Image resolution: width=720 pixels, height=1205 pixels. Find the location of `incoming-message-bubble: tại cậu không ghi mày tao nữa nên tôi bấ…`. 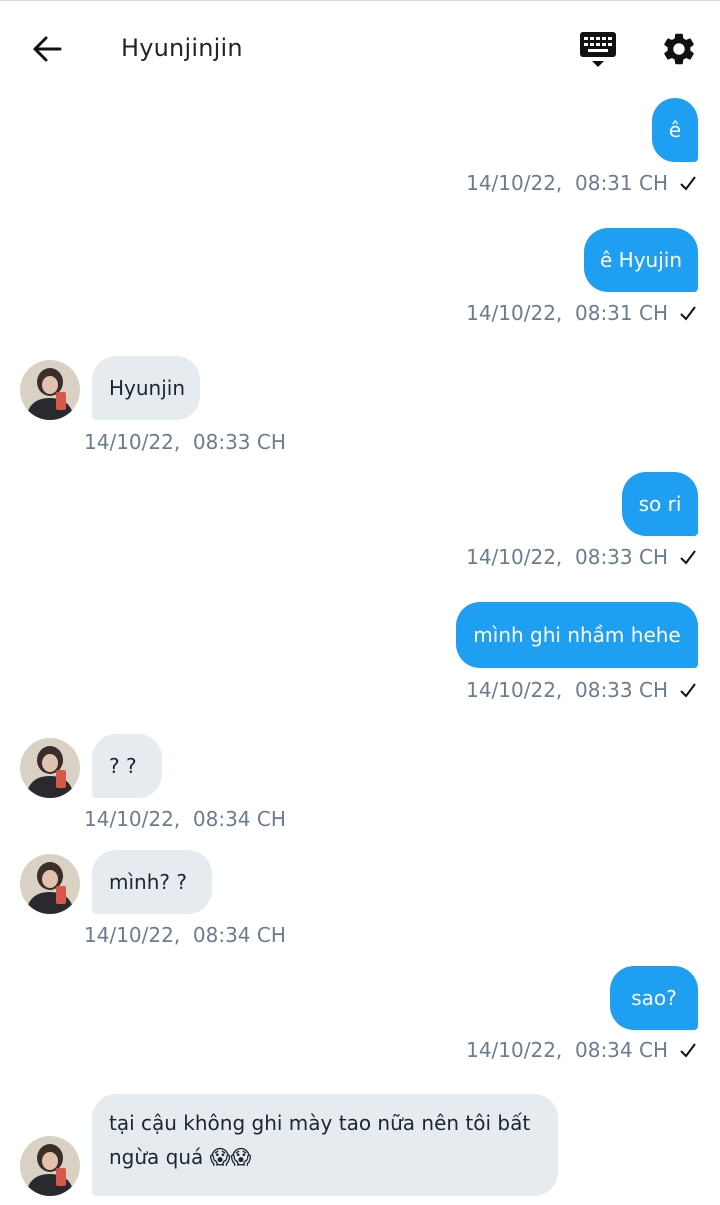

incoming-message-bubble: tại cậu không ghi mày tao nữa nên tôi bấ… is located at coordinates (325, 1145).